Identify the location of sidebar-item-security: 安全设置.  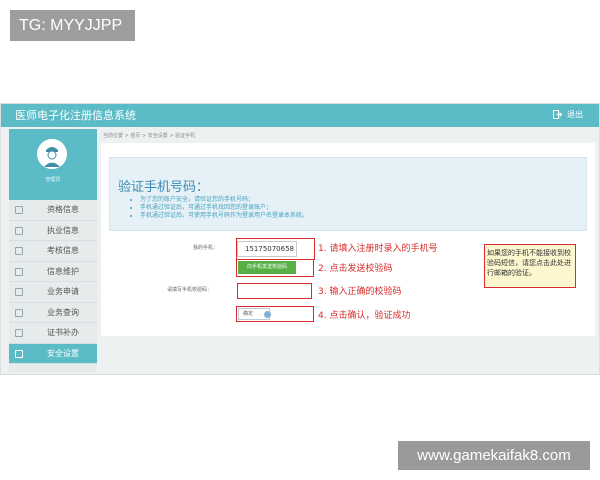
(53, 353).